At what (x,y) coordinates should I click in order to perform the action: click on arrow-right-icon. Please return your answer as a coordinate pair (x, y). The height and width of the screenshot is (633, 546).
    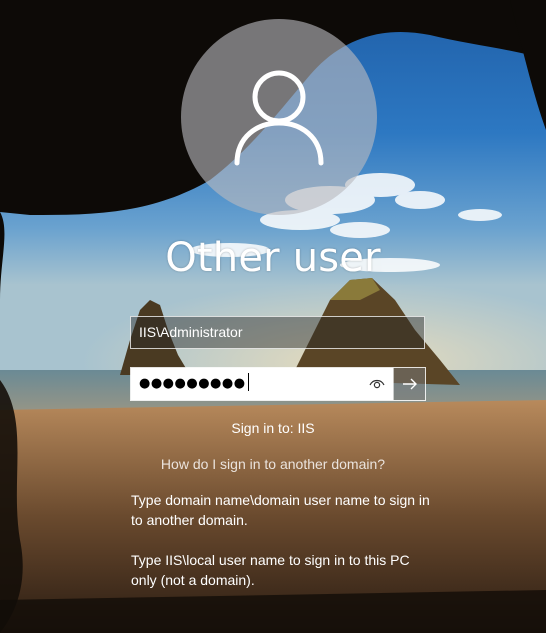
    Looking at the image, I should click on (409, 384).